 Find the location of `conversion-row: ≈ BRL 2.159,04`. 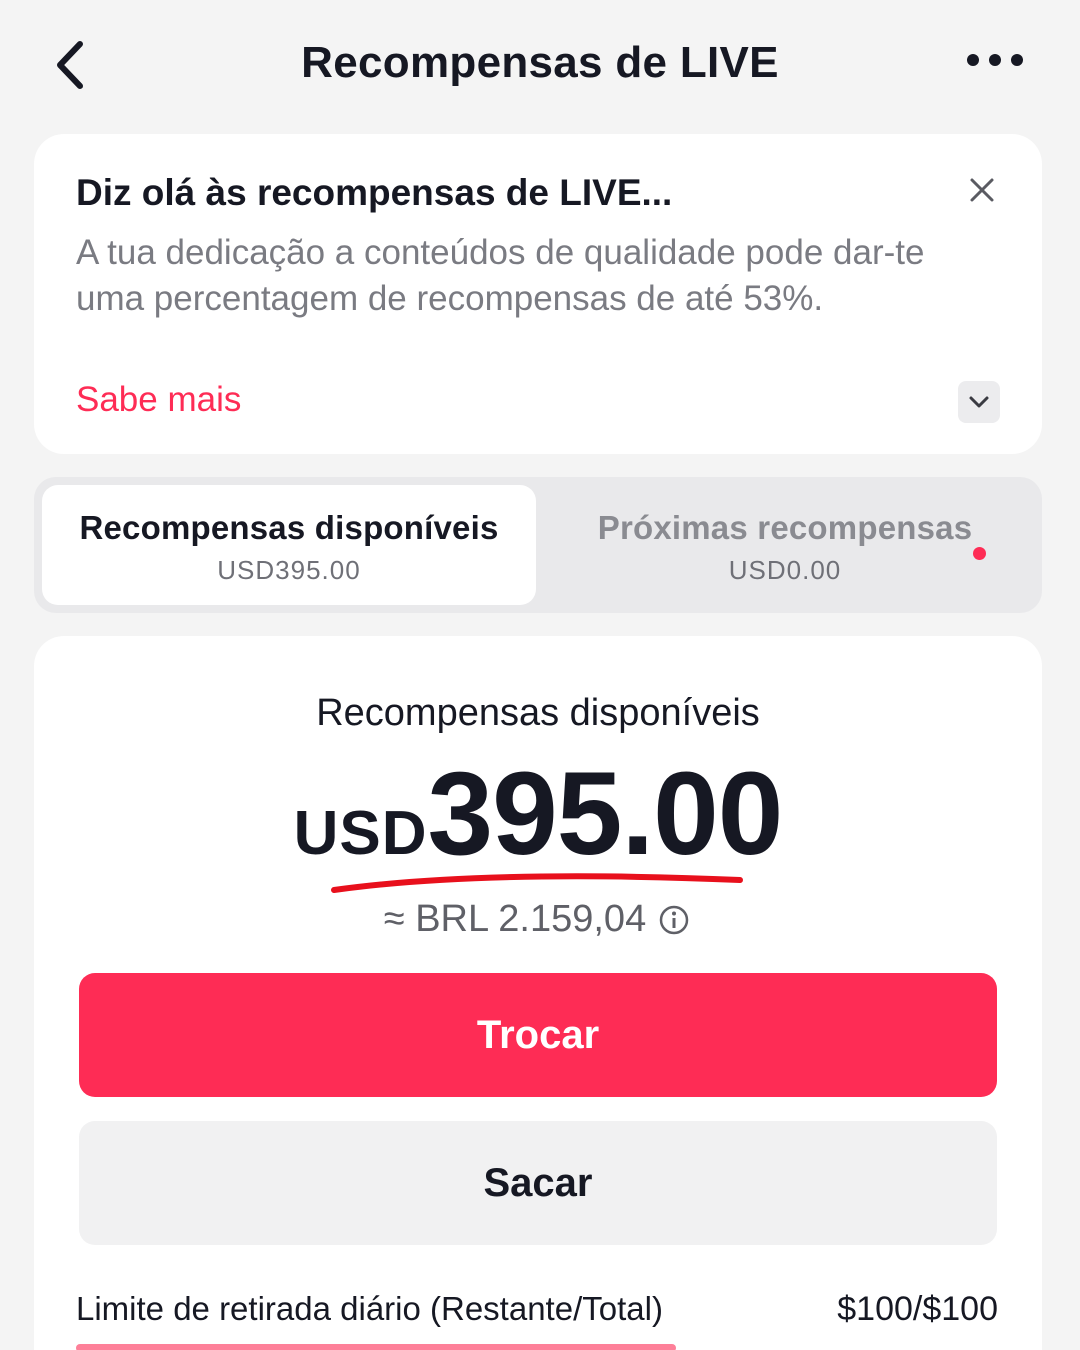

conversion-row: ≈ BRL 2.159,04 is located at coordinates (538, 919).